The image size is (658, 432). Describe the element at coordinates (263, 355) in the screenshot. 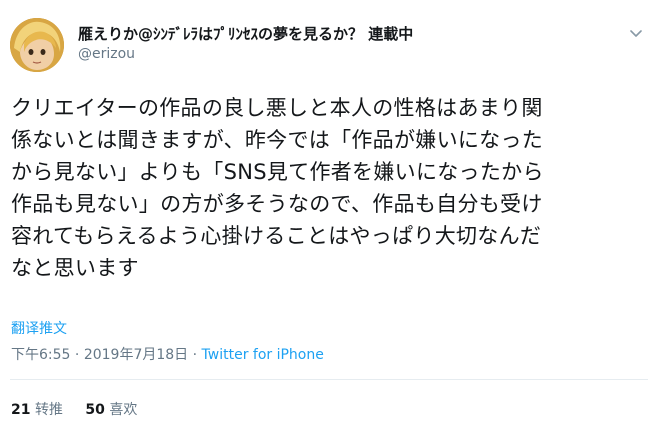

I see `tweet-source-link: Twitter for iPhone` at that location.